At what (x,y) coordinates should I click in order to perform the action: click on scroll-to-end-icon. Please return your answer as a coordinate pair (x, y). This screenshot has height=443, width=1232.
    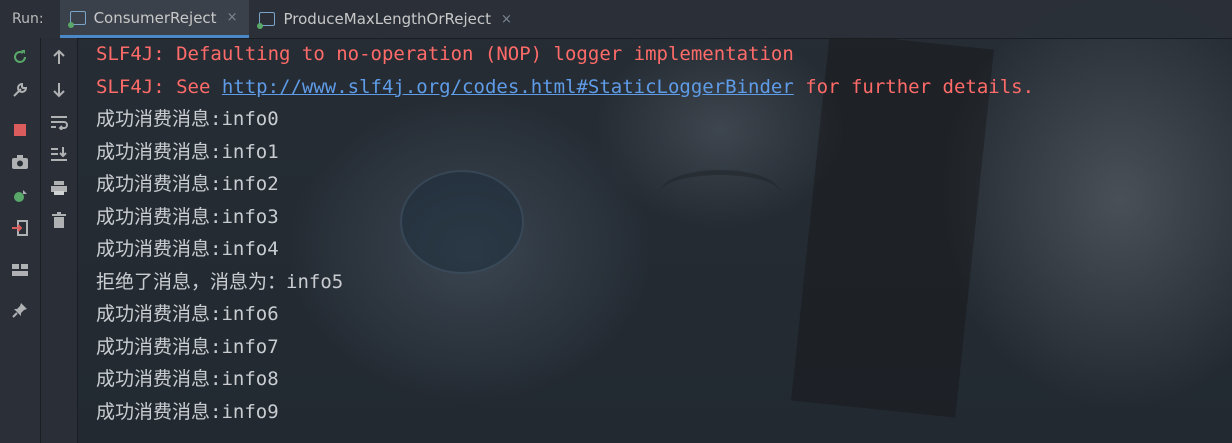
    Looking at the image, I should click on (59, 154).